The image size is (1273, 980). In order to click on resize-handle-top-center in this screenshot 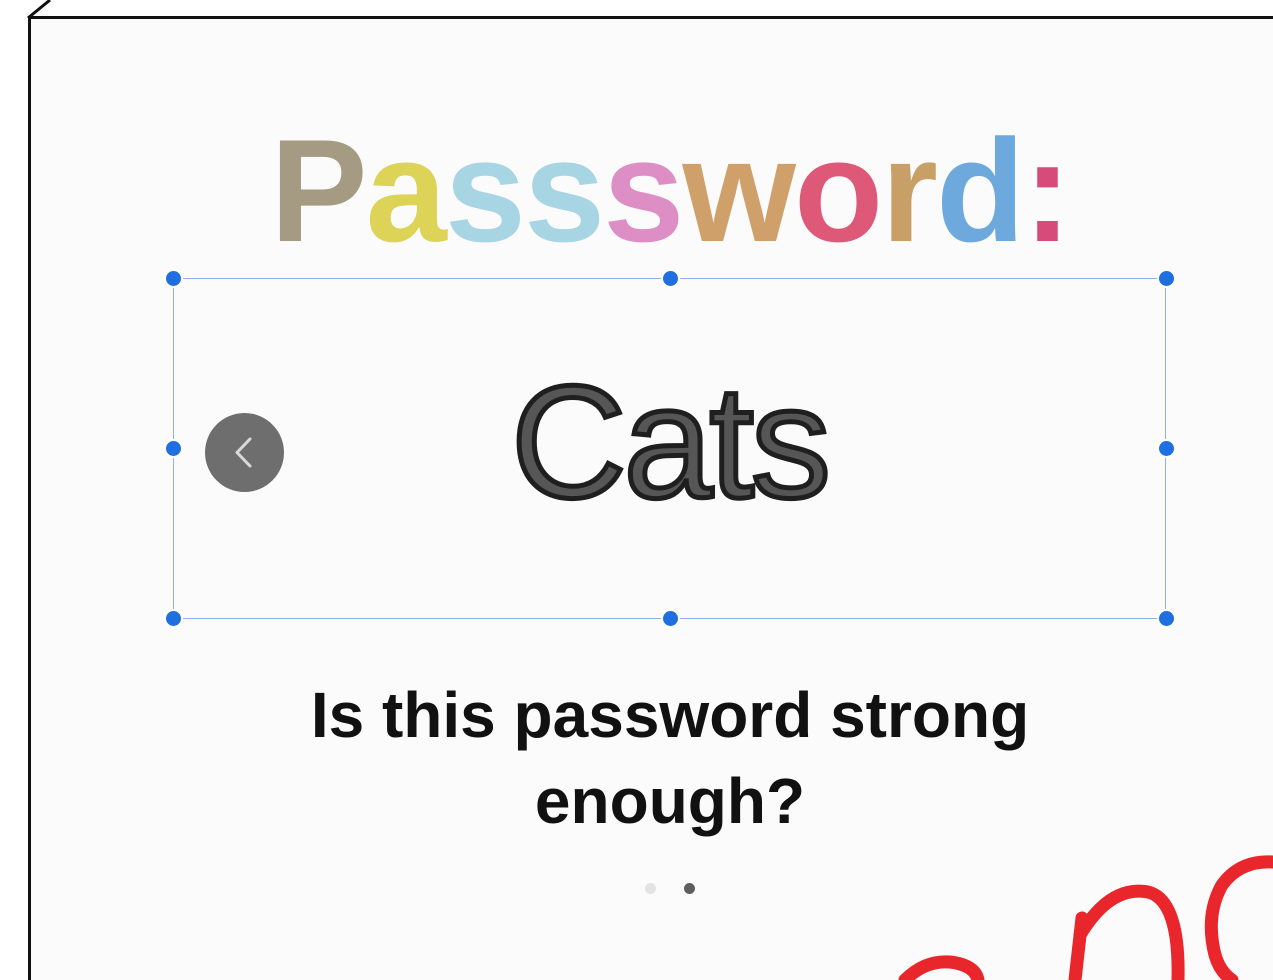, I will do `click(670, 278)`.